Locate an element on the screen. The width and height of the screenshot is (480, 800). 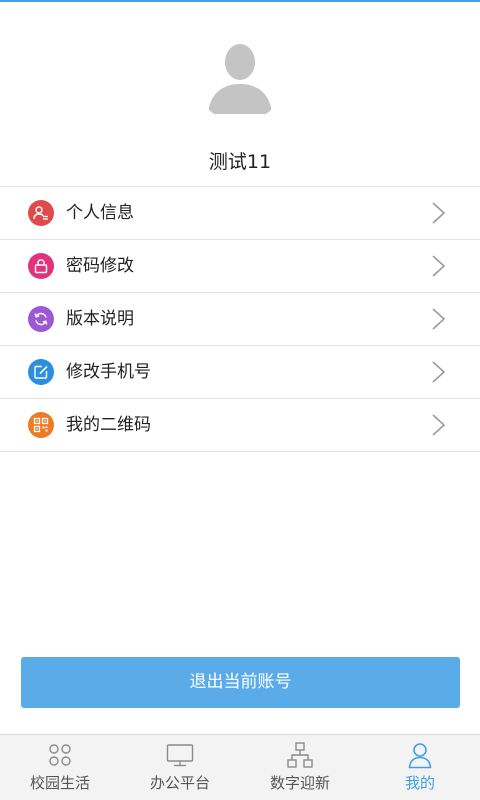
menu-item-version-info: 版本说明 is located at coordinates (240, 319).